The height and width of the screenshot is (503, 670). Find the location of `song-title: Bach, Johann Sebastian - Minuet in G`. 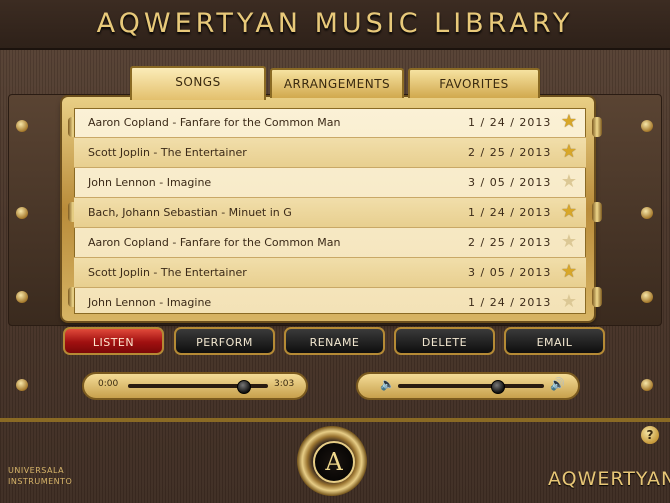

song-title: Bach, Johann Sebastian - Minuet in G is located at coordinates (190, 212).